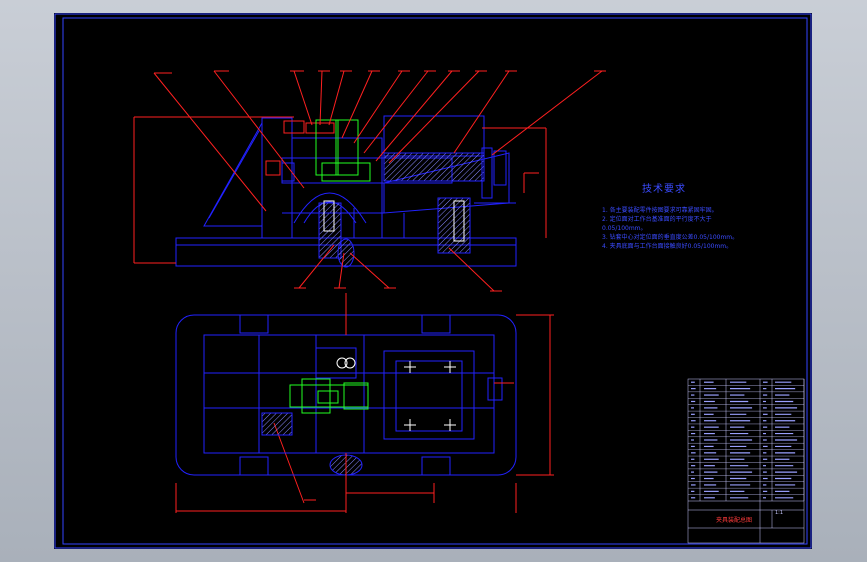  I want to click on top-view, so click(346, 395).